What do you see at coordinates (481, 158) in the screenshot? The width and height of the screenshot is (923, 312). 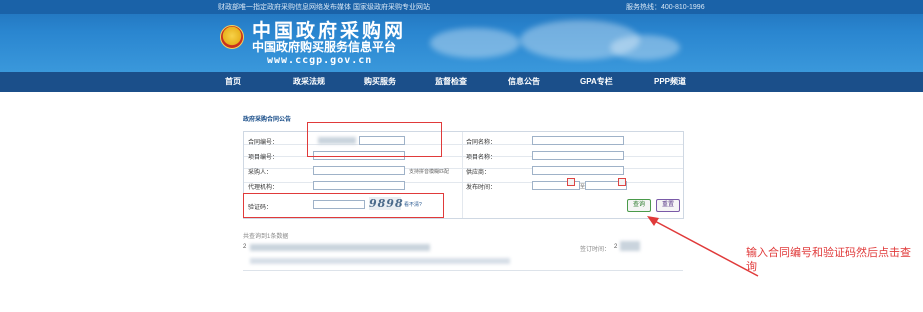 I see `project-name-label: 项目名称：` at bounding box center [481, 158].